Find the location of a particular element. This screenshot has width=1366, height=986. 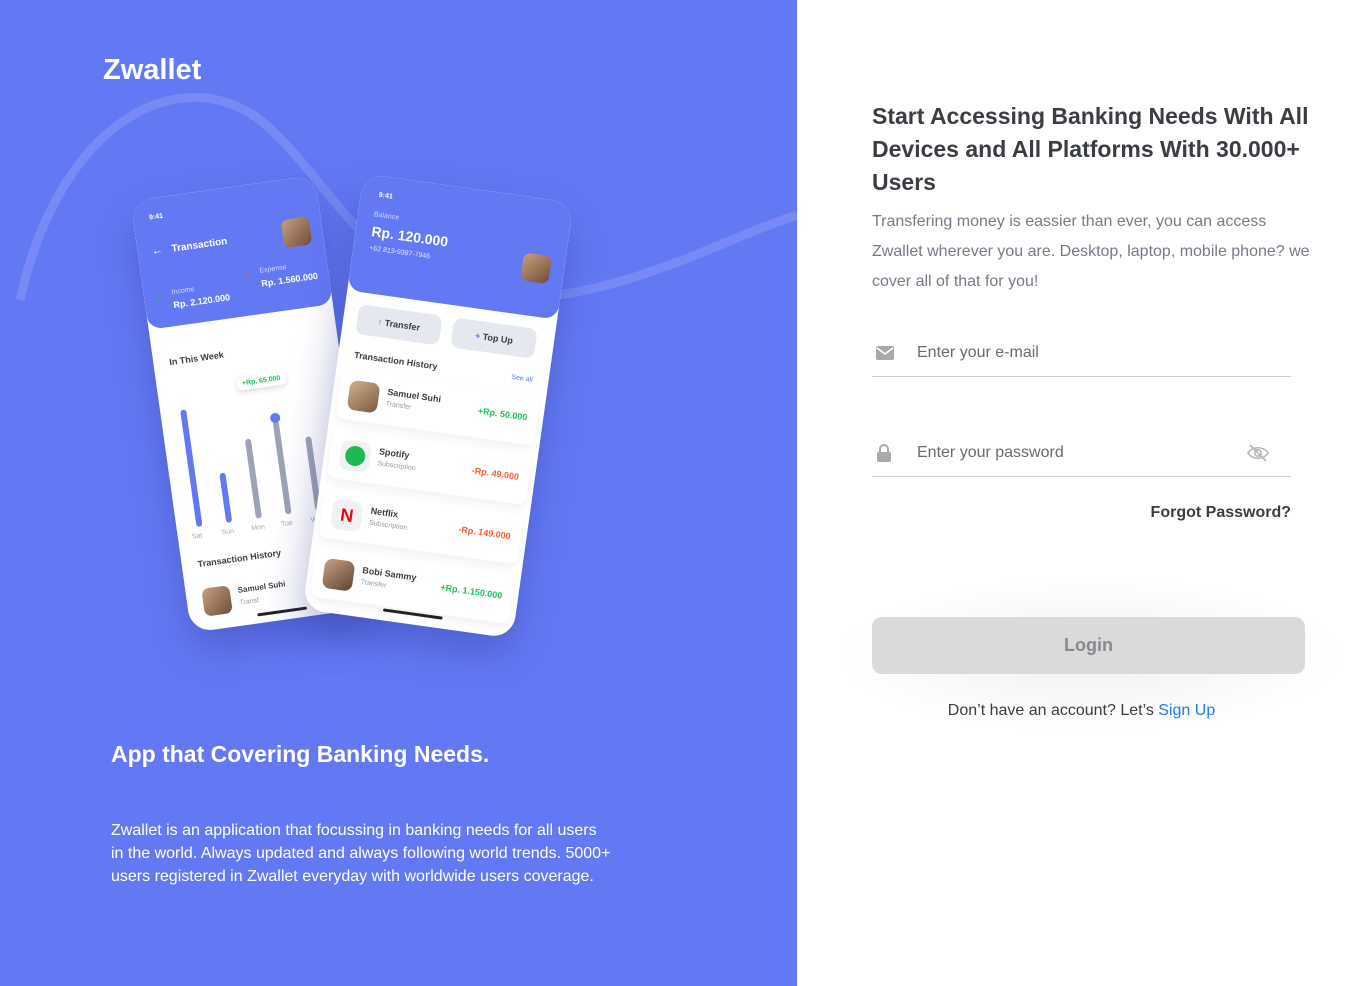

transaction-amount: -Rp. 149.000 is located at coordinates (484, 533).